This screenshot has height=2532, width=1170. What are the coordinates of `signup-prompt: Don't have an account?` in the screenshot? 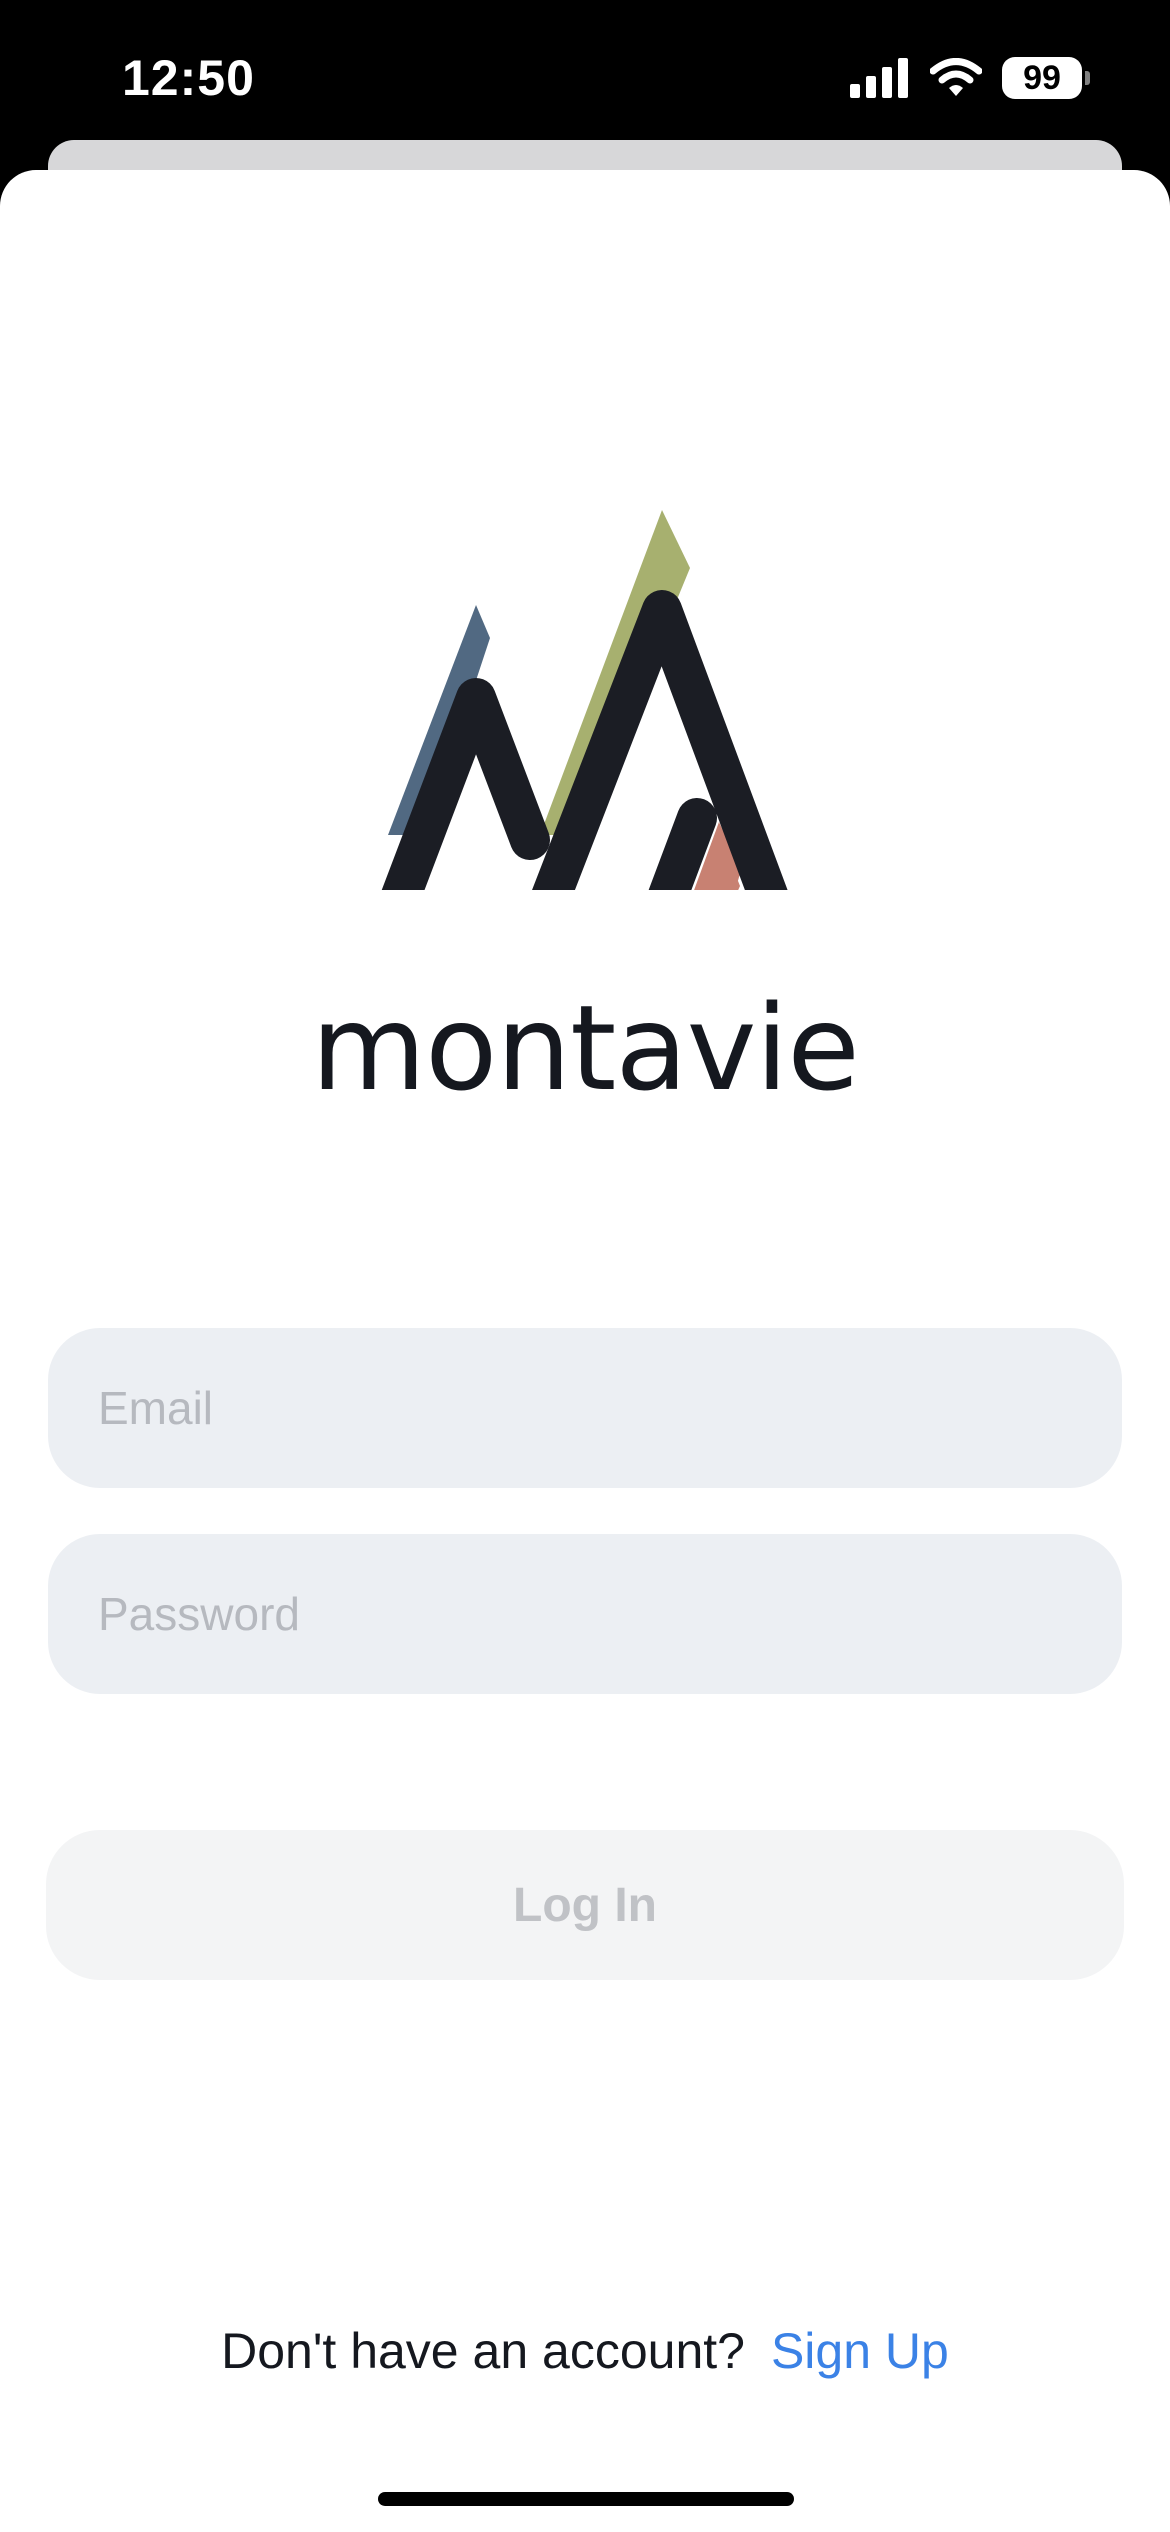 It's located at (483, 2351).